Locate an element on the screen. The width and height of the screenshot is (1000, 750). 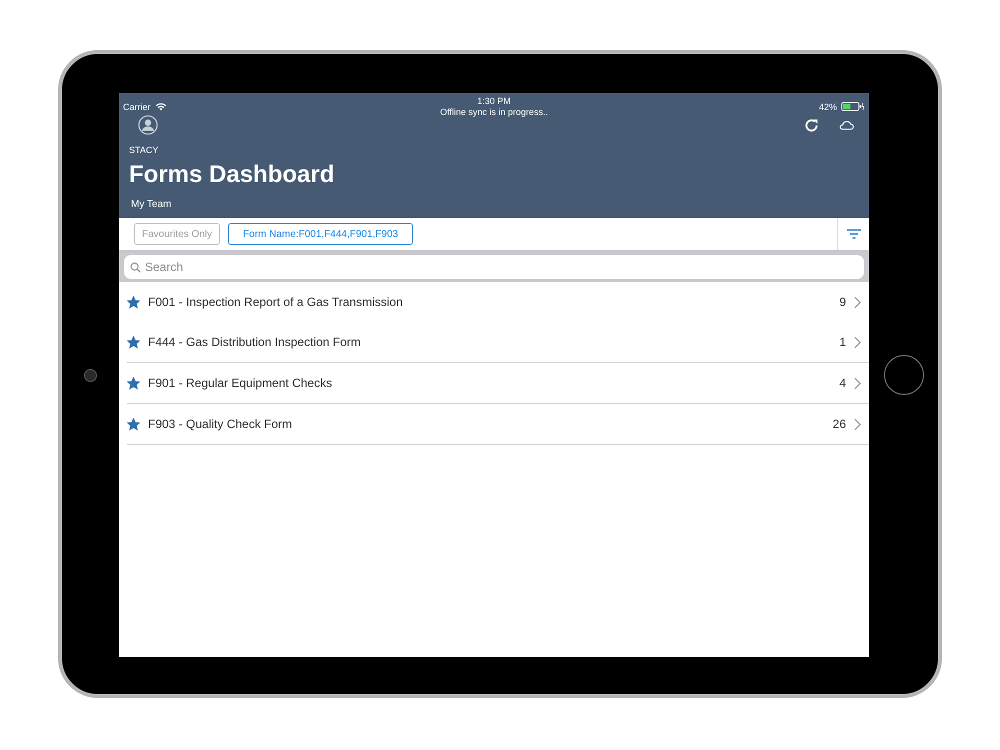
form-row: F901 - Regular Equipment Checks 4 is located at coordinates (498, 382).